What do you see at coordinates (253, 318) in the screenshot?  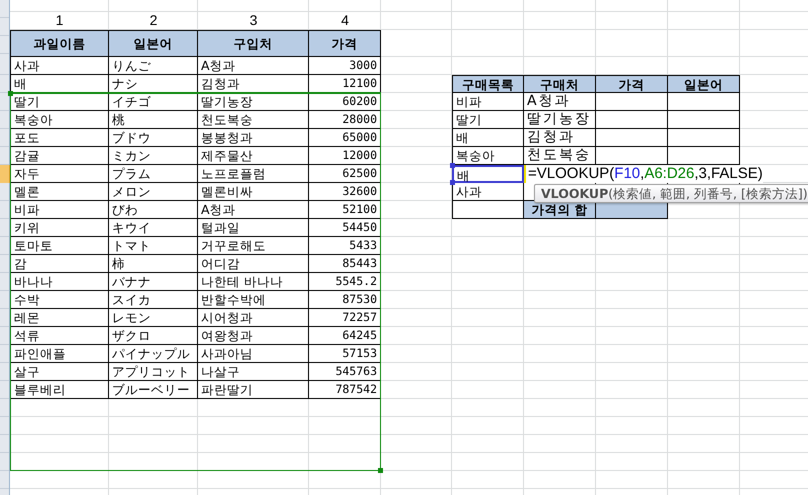 I see `table-cell: 시어청과` at bounding box center [253, 318].